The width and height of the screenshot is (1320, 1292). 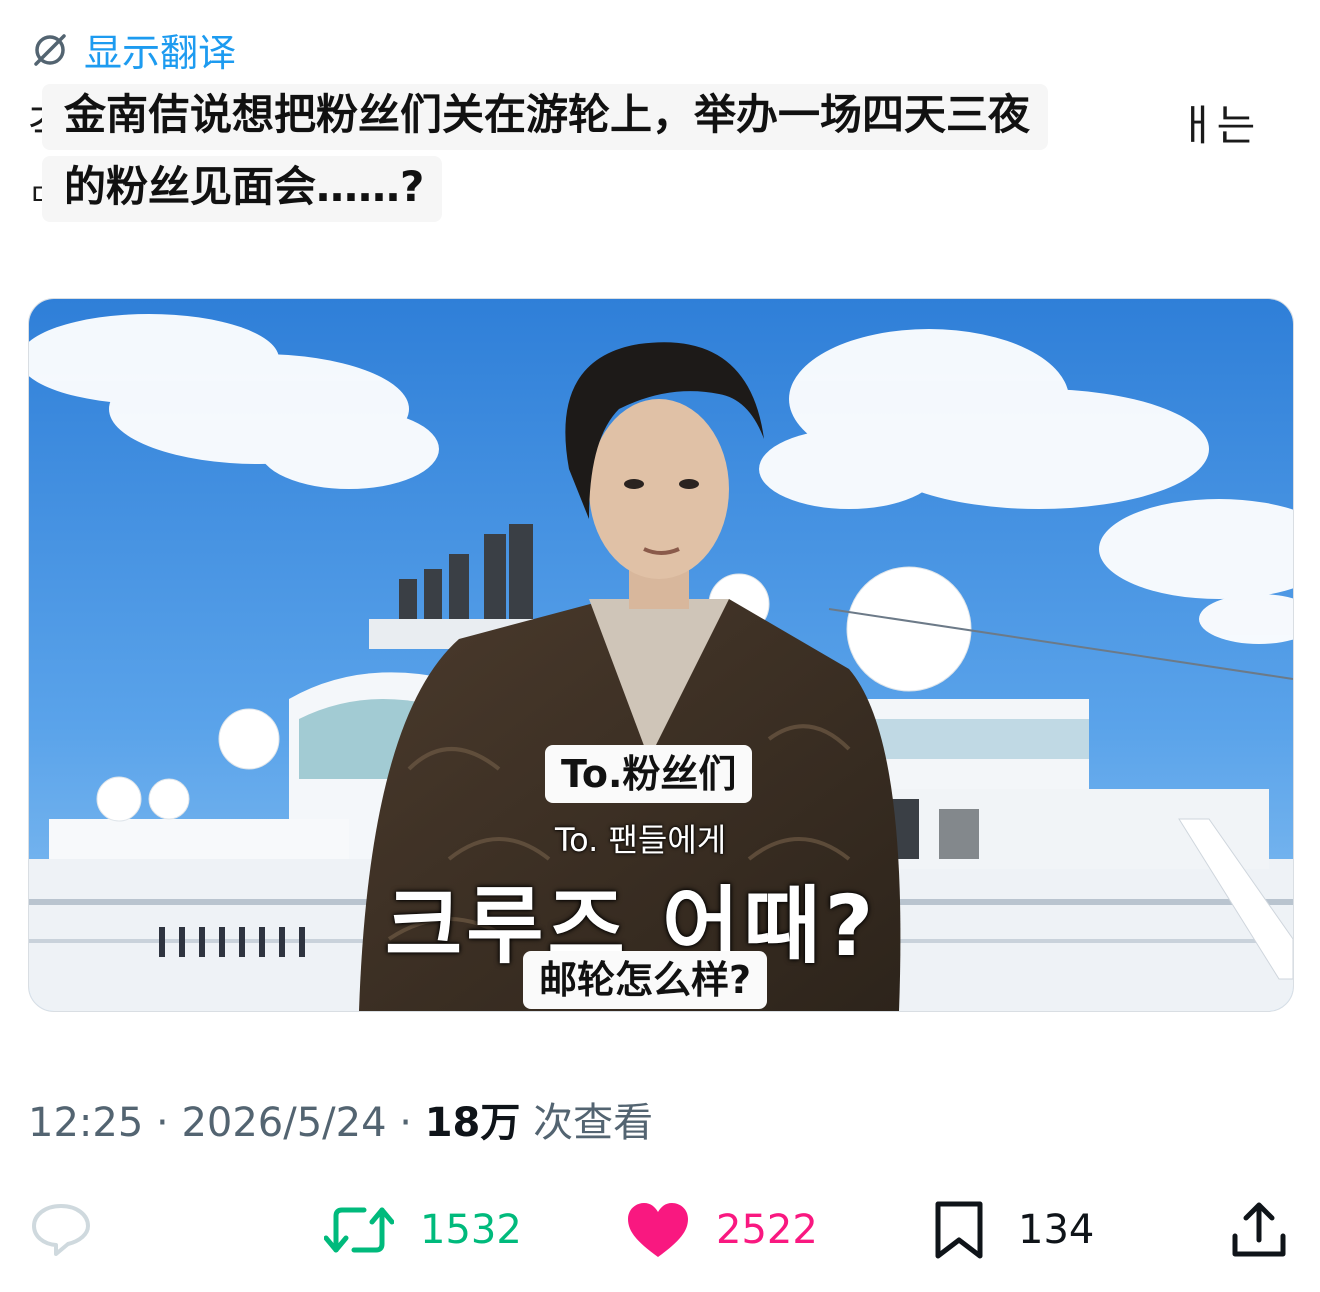 What do you see at coordinates (587, 1123) in the screenshot?
I see `view-count-label: 次查看` at bounding box center [587, 1123].